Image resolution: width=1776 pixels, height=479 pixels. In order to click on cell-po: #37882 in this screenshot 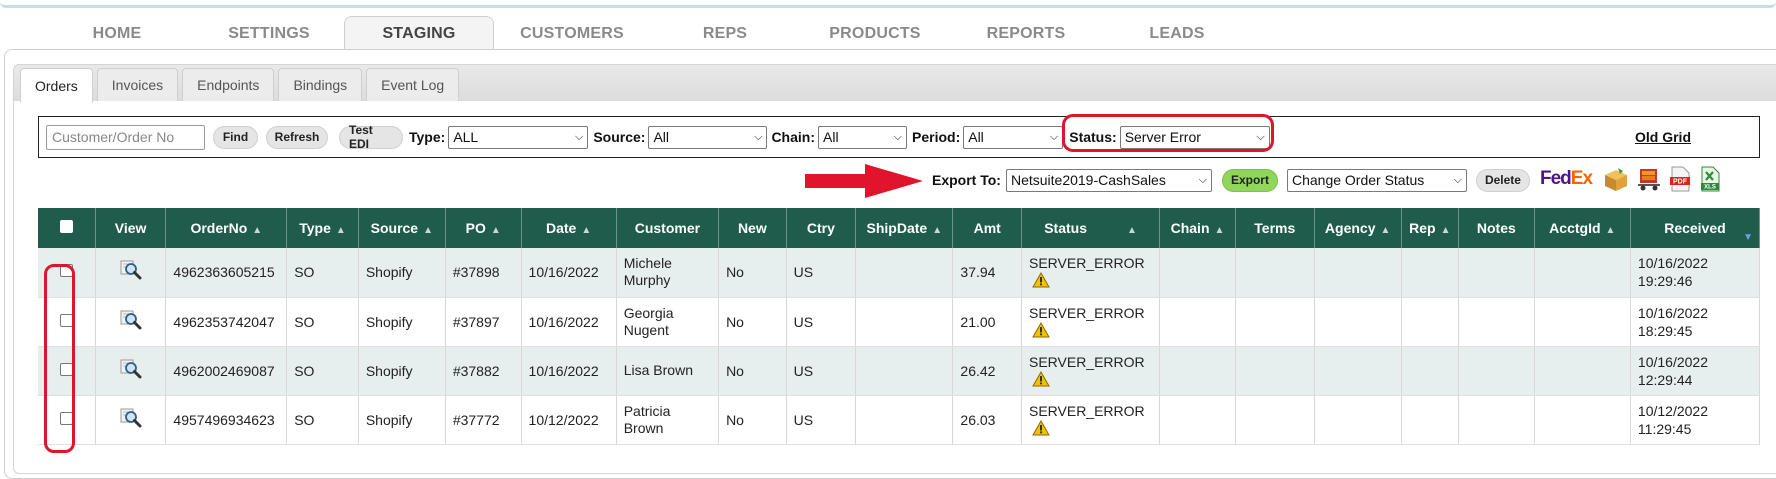, I will do `click(483, 371)`.